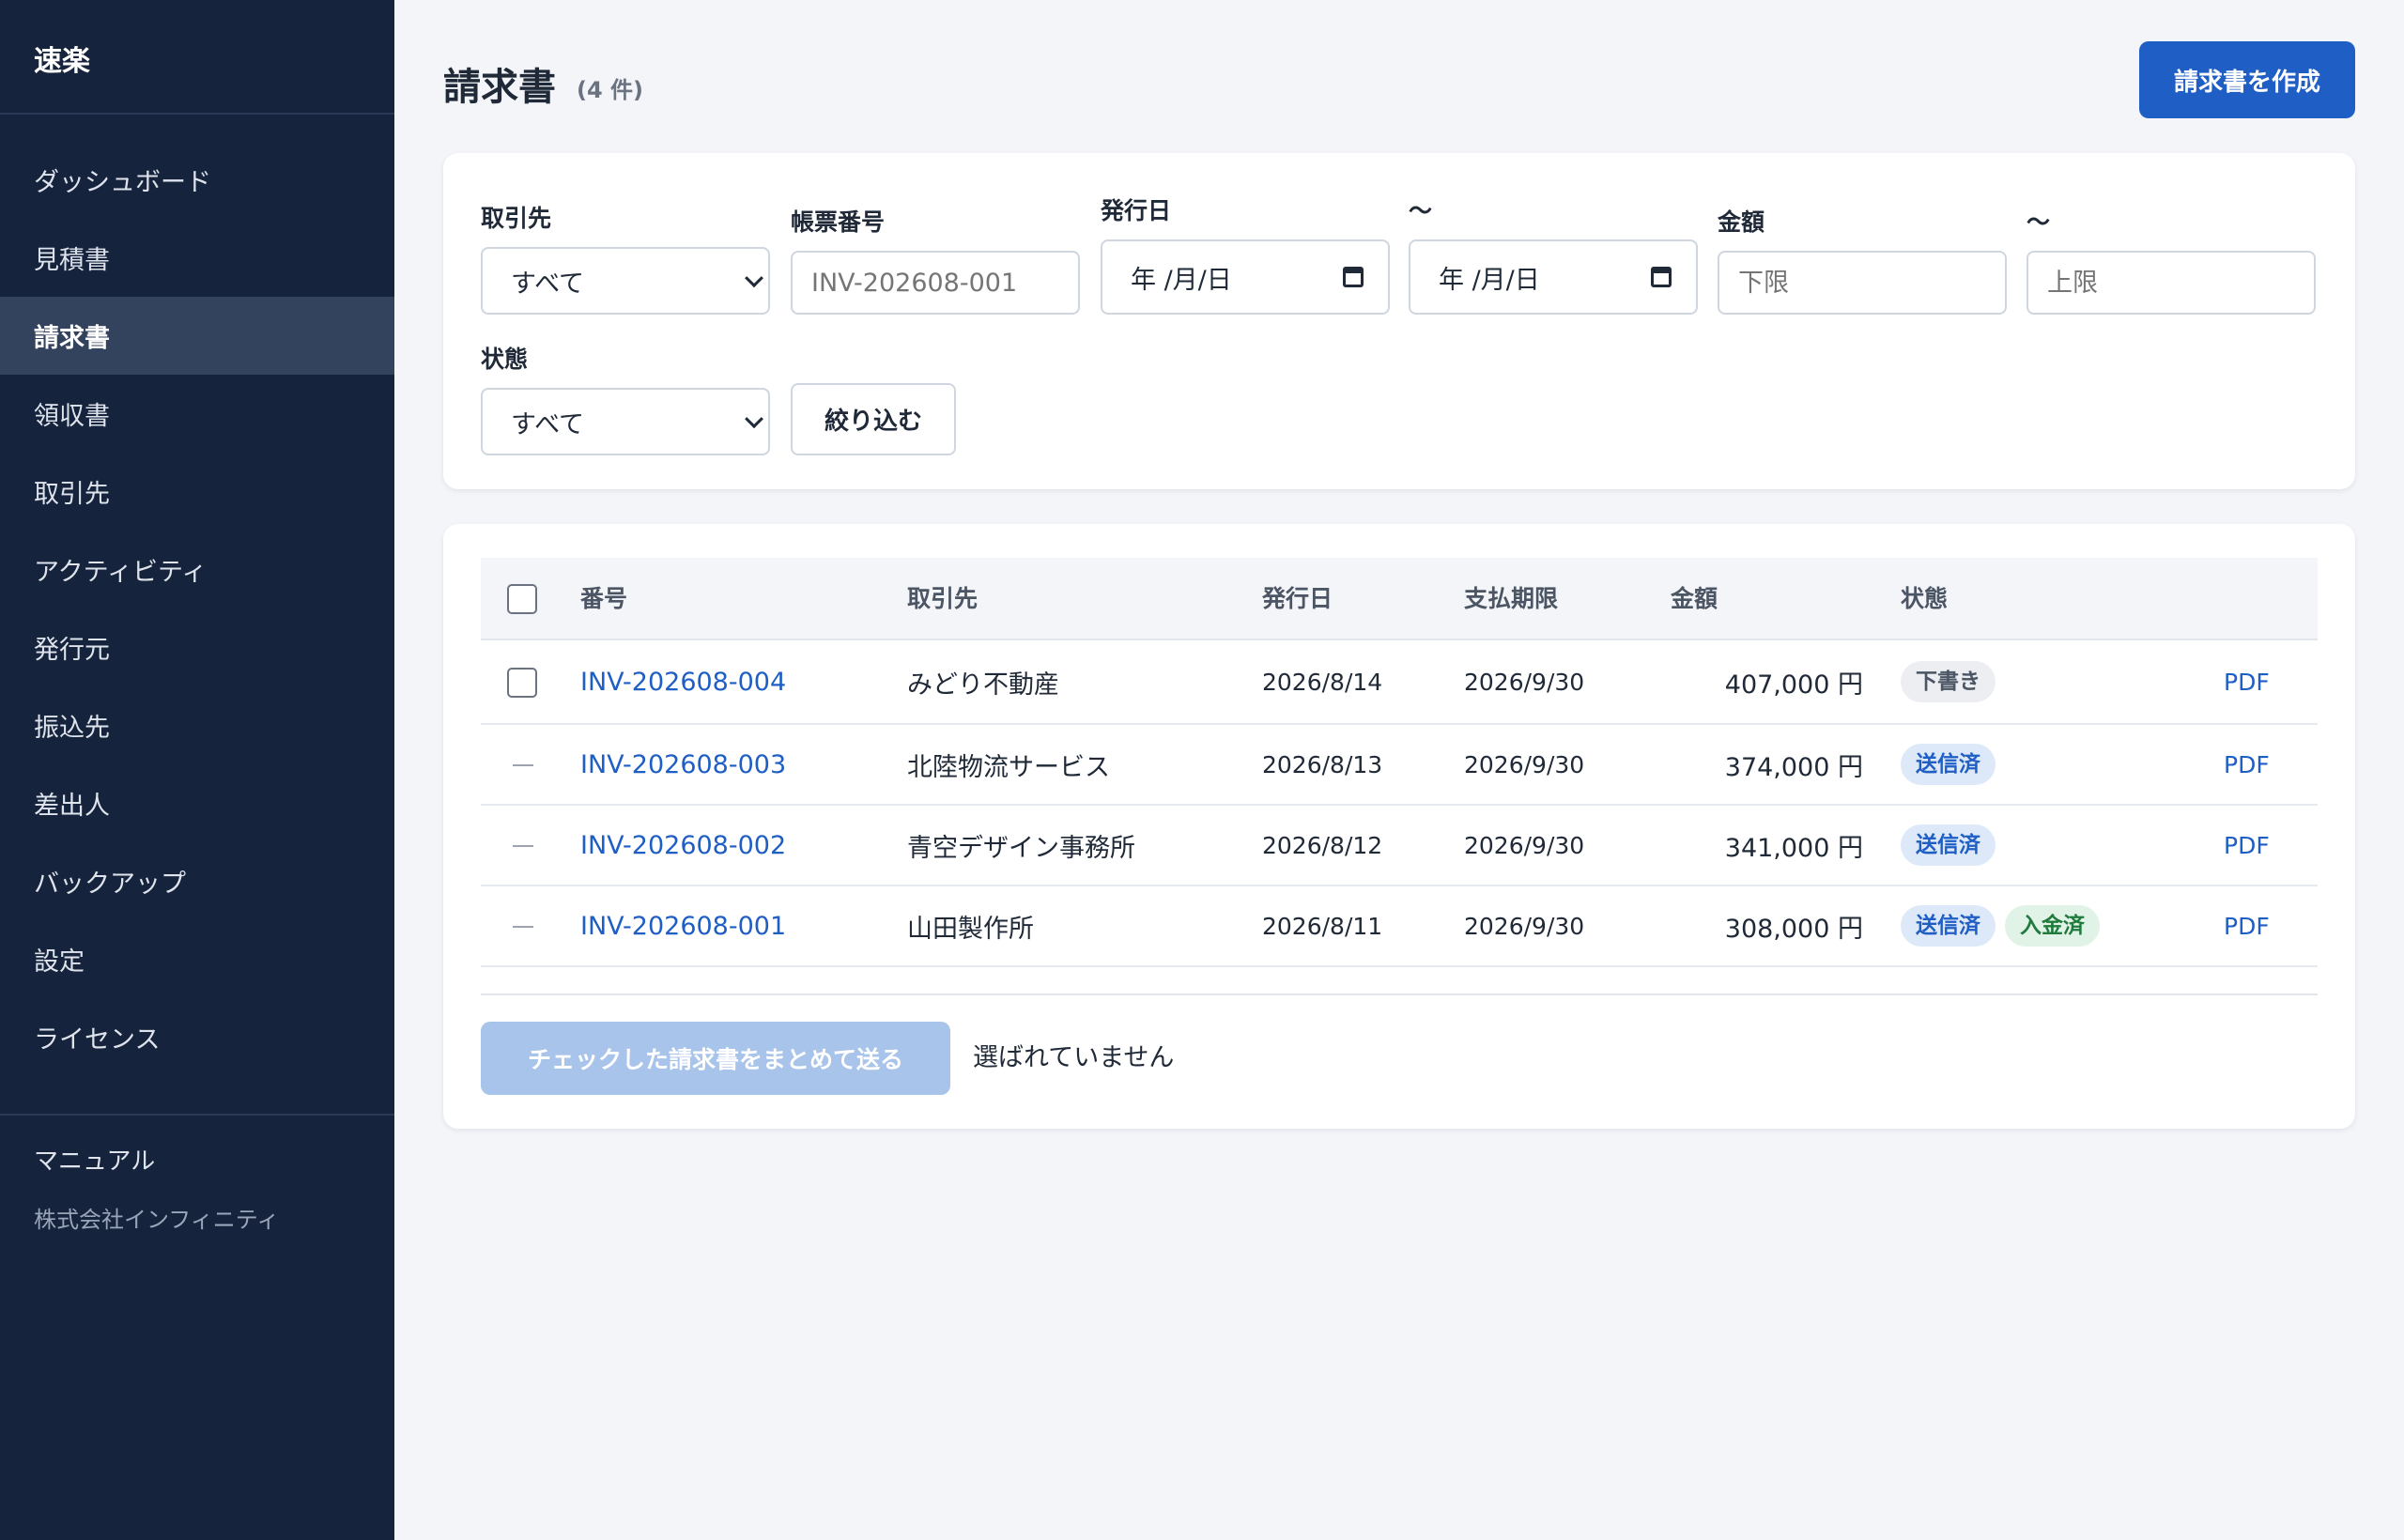 The width and height of the screenshot is (2404, 1540). What do you see at coordinates (1322, 845) in the screenshot?
I see `issue-date: 2026/8/12` at bounding box center [1322, 845].